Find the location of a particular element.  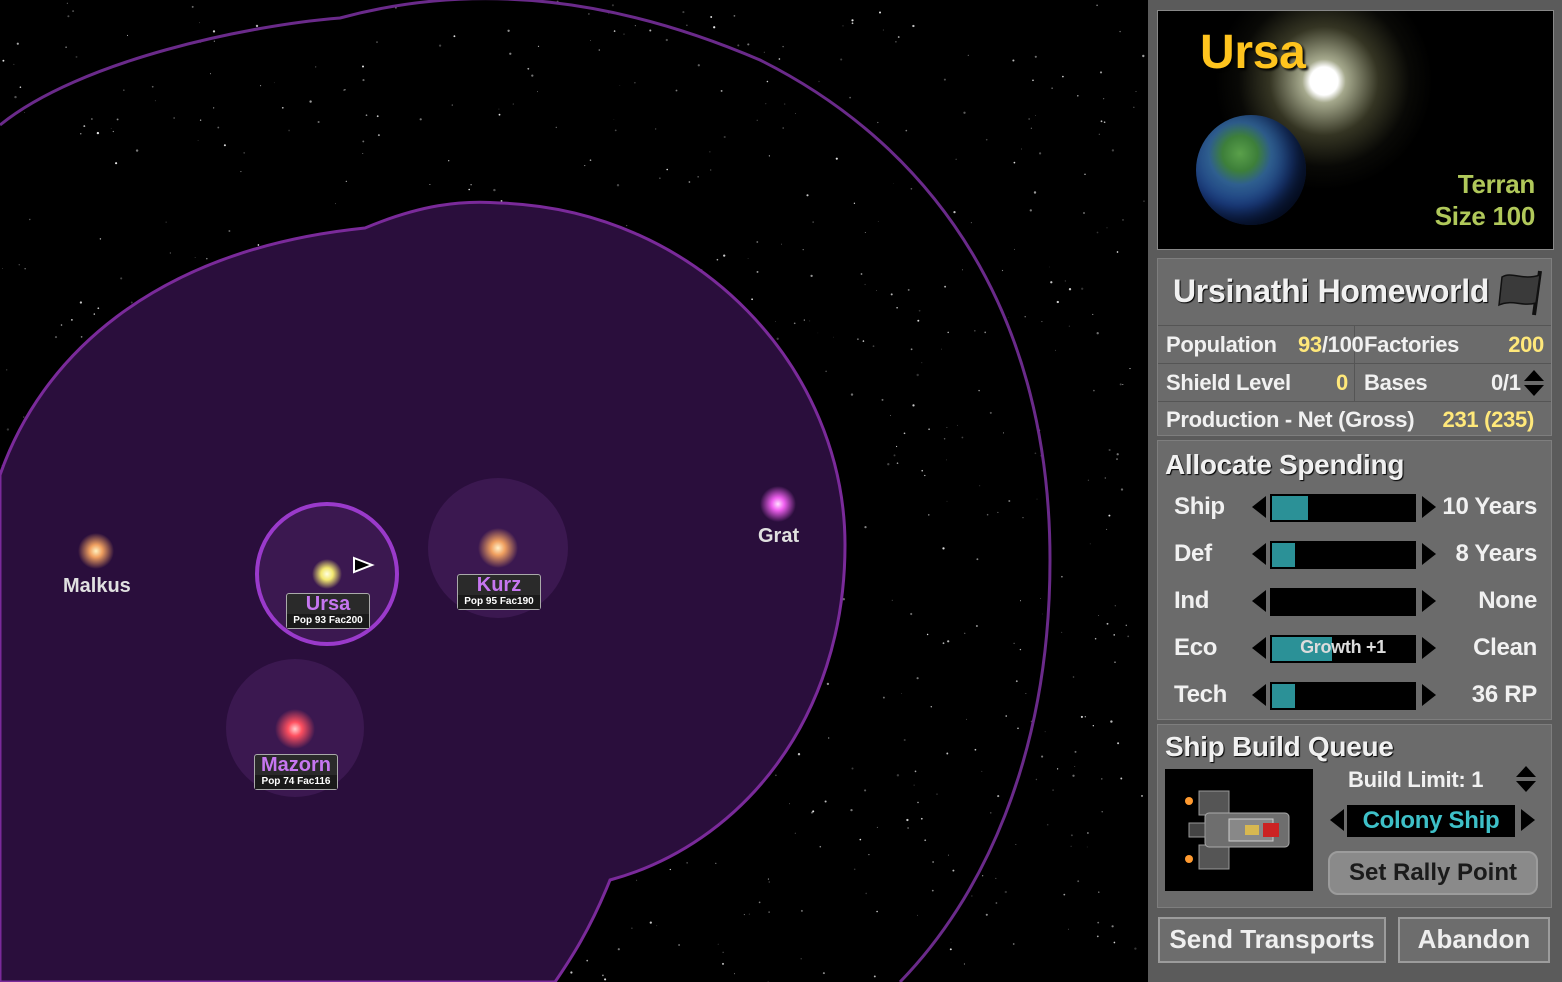

increase-tech-arrow is located at coordinates (1429, 695).